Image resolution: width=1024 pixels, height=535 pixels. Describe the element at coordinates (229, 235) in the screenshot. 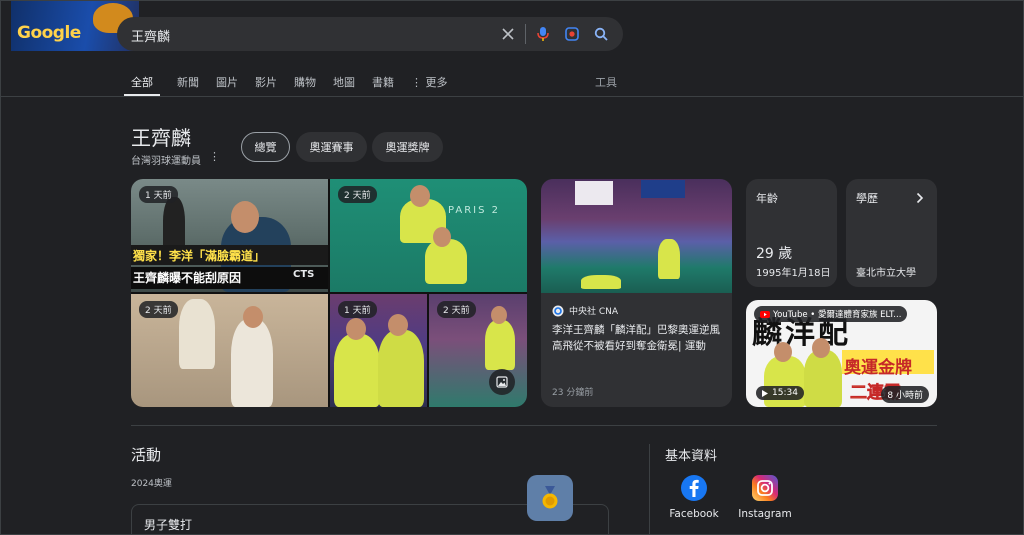

I see `image-result-1: 獨家！李洋「滿臉霸道」 王齊麟曝不能刮原因 CTS 1 天前` at that location.